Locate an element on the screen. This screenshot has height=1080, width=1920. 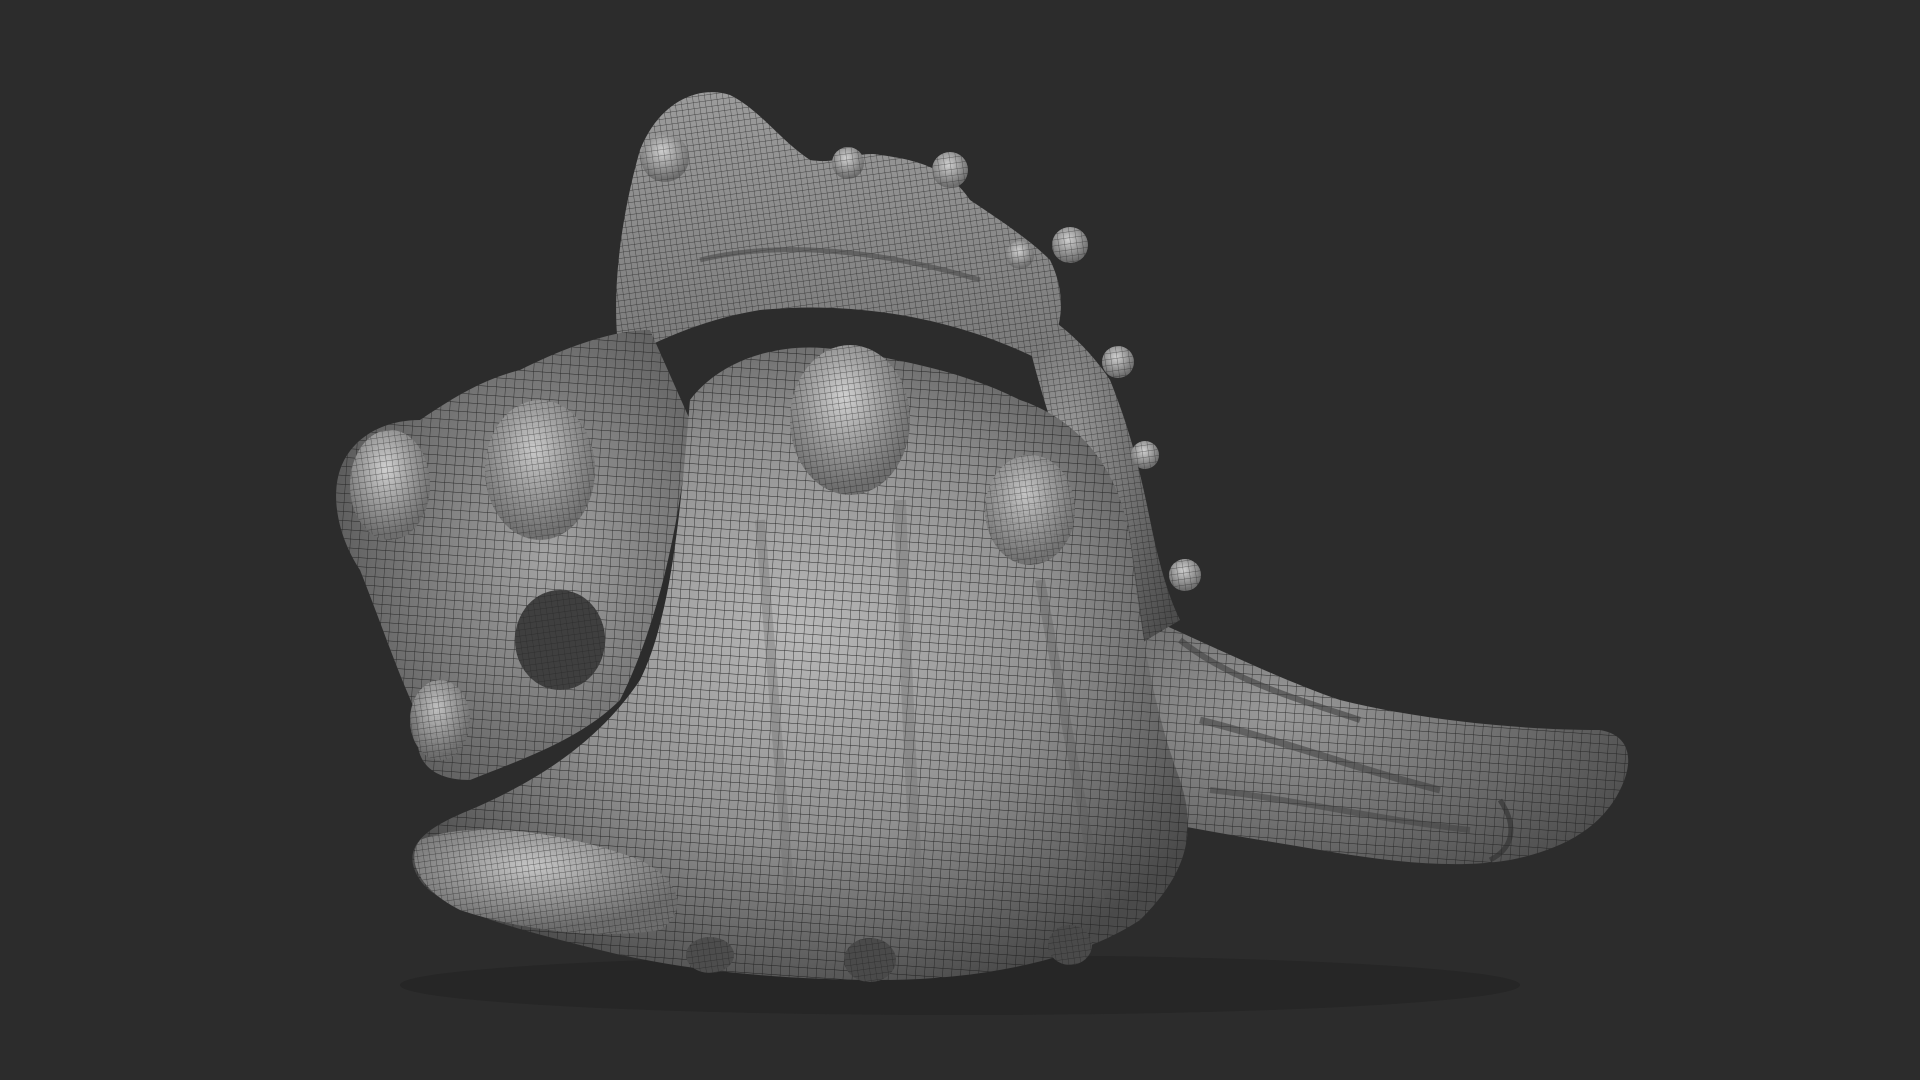
shell-spire is located at coordinates (838, 226).